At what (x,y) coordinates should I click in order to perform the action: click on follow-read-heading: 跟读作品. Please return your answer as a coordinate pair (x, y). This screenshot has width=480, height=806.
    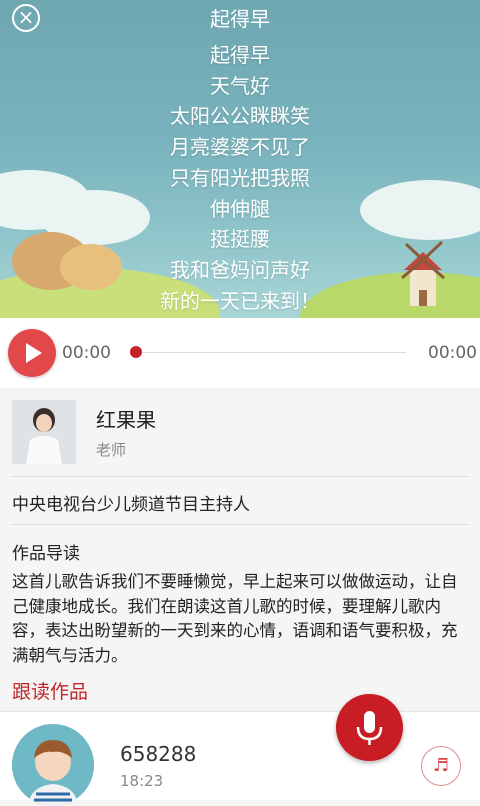
    Looking at the image, I should click on (50, 692).